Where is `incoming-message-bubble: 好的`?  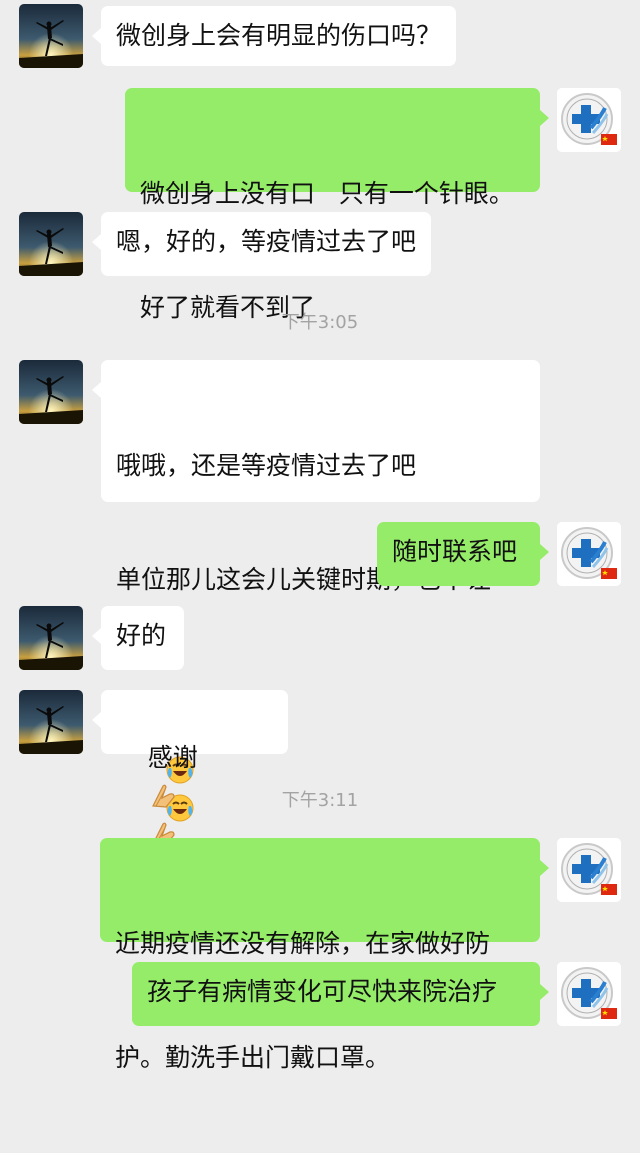
incoming-message-bubble: 好的 is located at coordinates (138, 638).